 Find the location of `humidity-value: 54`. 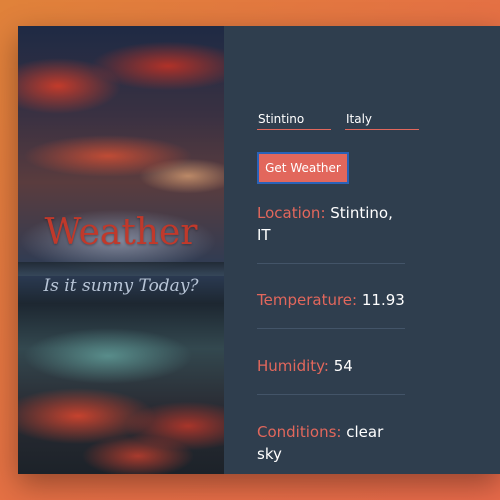

humidity-value: 54 is located at coordinates (343, 366).